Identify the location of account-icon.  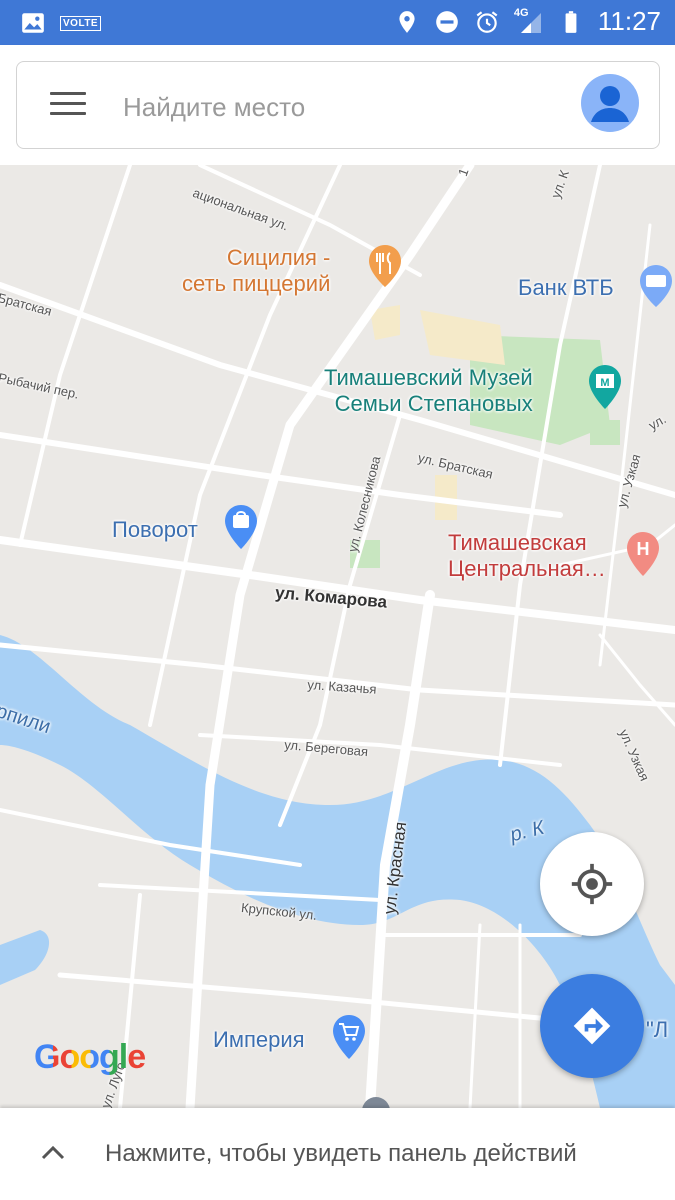
(610, 104).